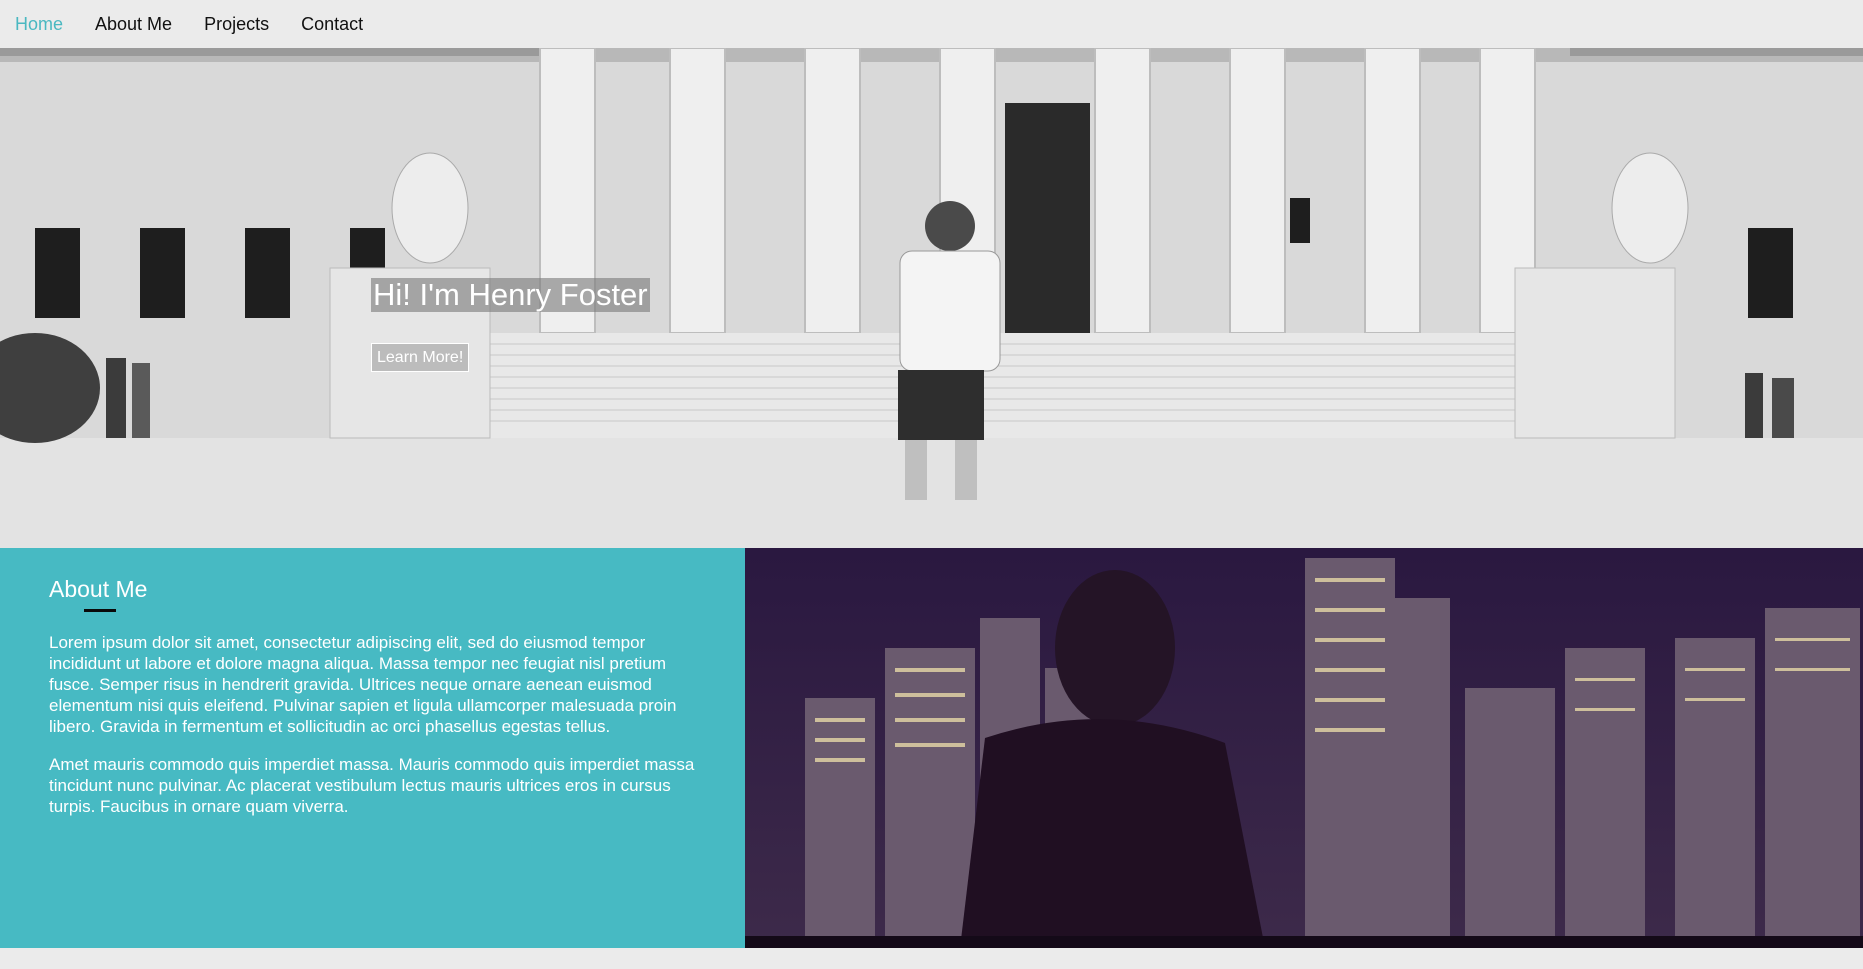 This screenshot has width=1863, height=969. What do you see at coordinates (100, 610) in the screenshot?
I see `heading-underline` at bounding box center [100, 610].